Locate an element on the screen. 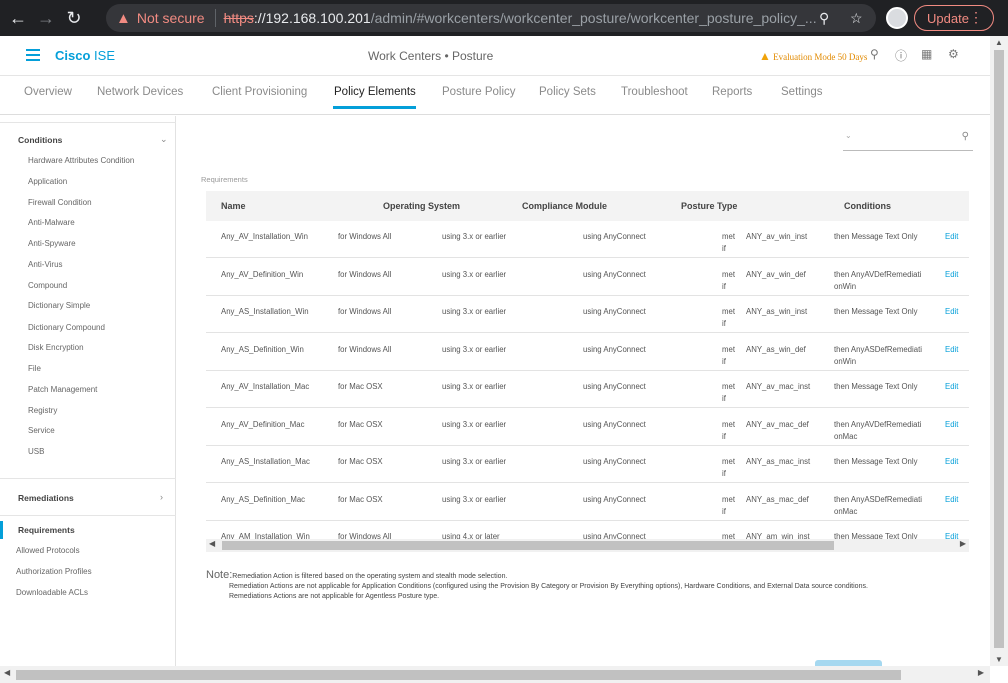  tab-posture-policy: Posture Policy is located at coordinates (479, 92).